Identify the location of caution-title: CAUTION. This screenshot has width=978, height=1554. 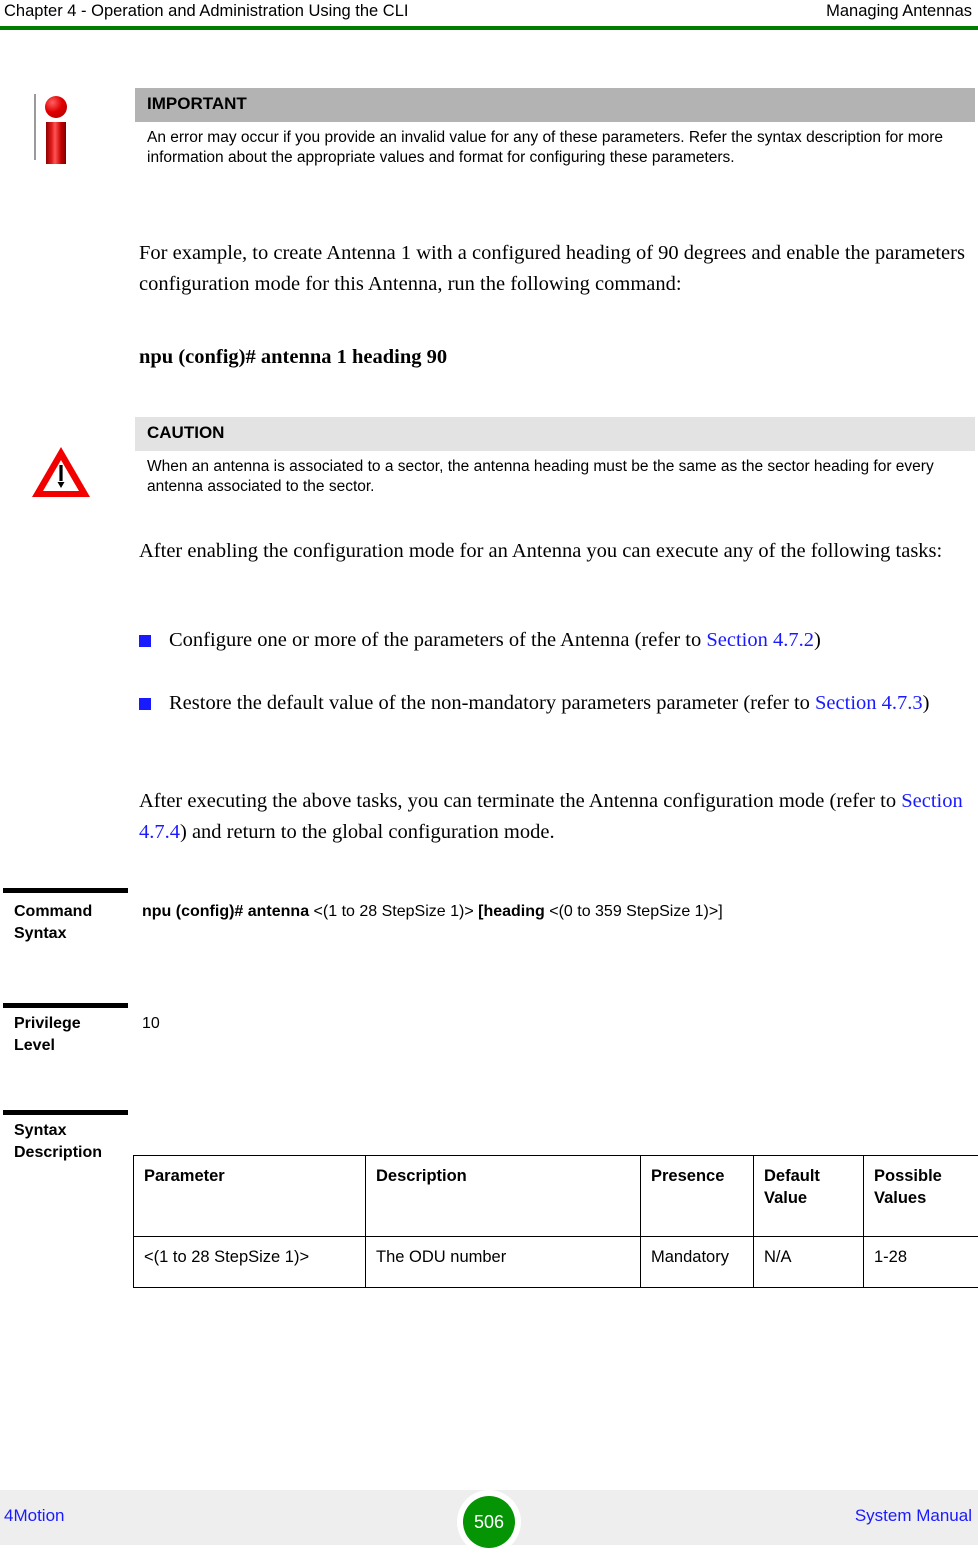
(555, 434).